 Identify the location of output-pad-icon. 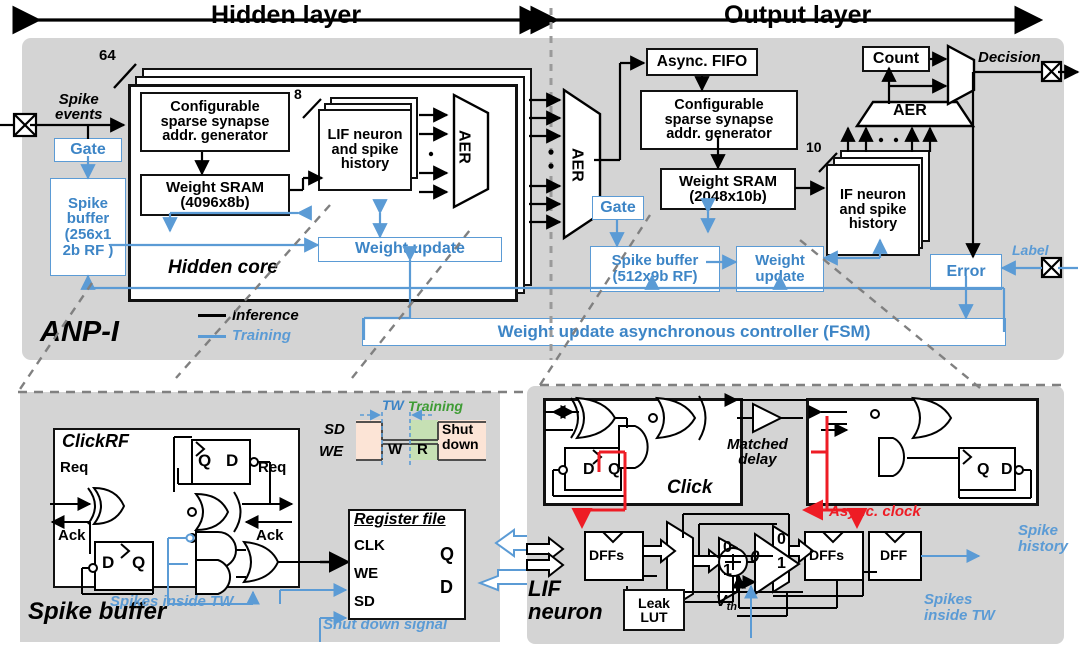
(1051, 71).